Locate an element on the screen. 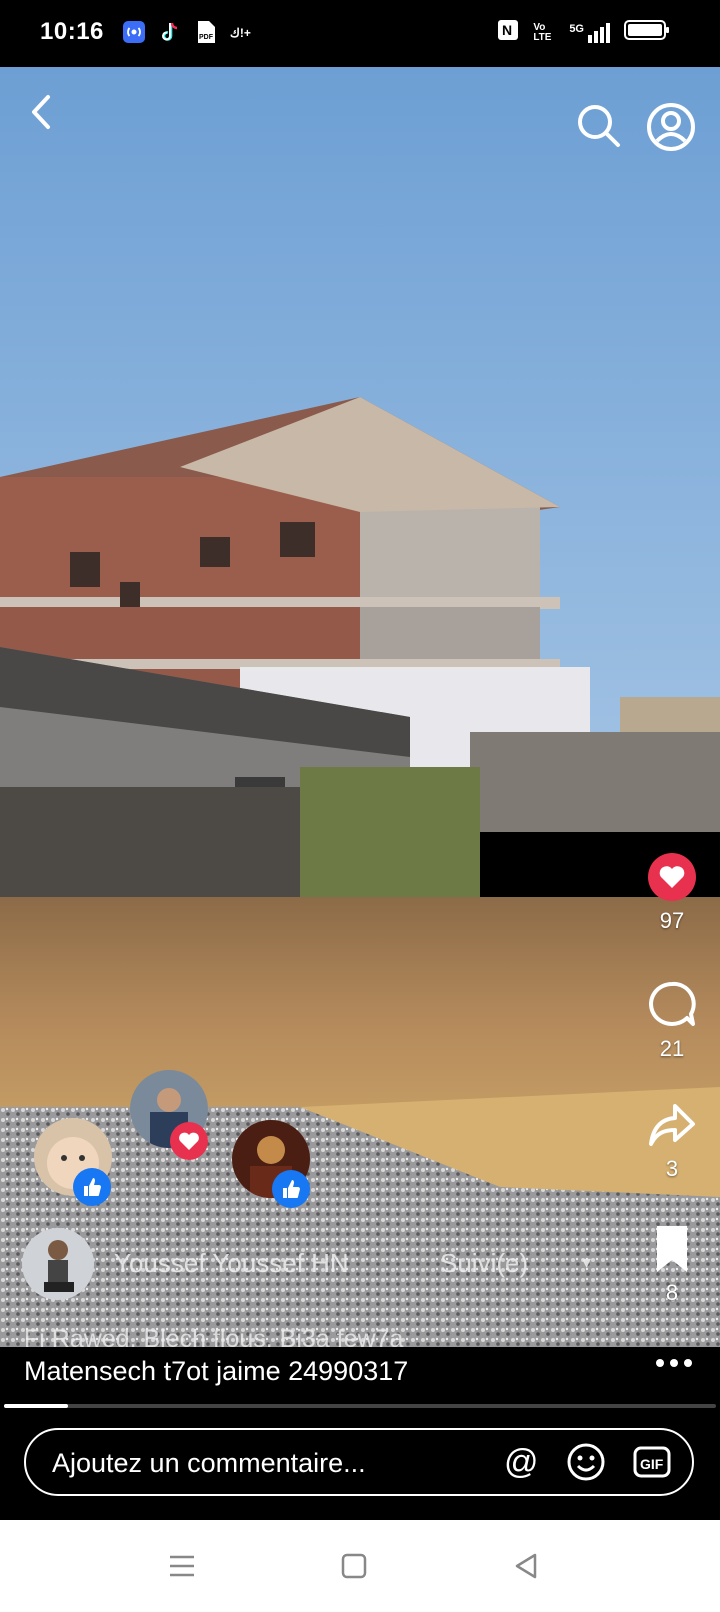  reactor-avatars is located at coordinates (200, 1140).